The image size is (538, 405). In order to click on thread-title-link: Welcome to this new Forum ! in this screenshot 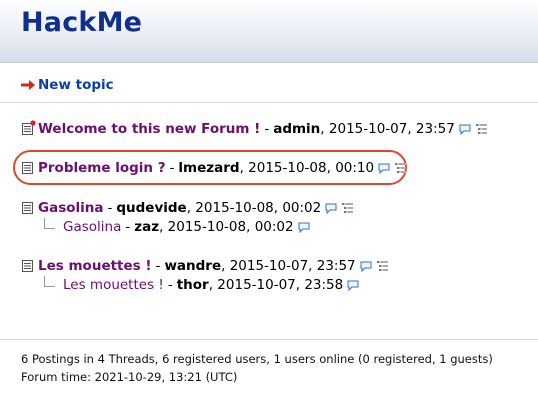, I will do `click(149, 129)`.